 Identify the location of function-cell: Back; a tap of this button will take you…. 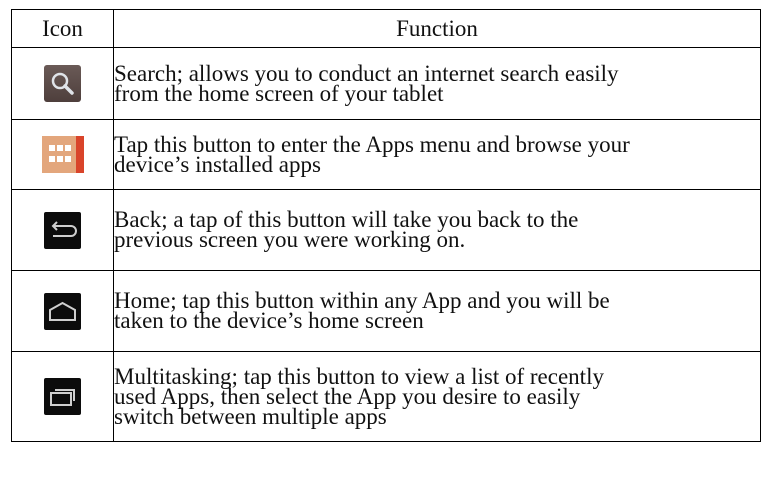
(437, 230).